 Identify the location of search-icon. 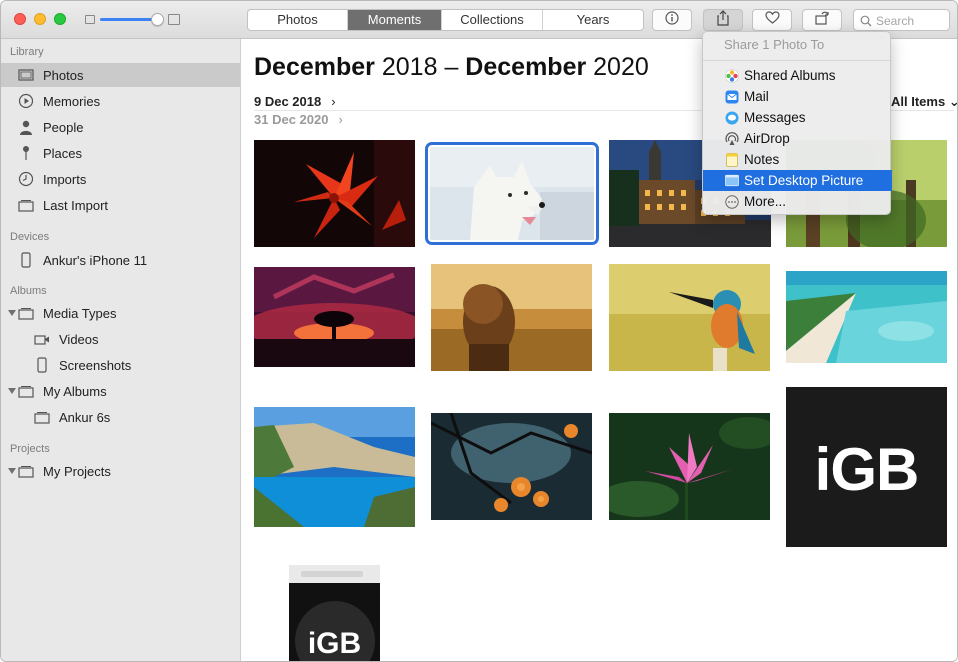
(866, 23).